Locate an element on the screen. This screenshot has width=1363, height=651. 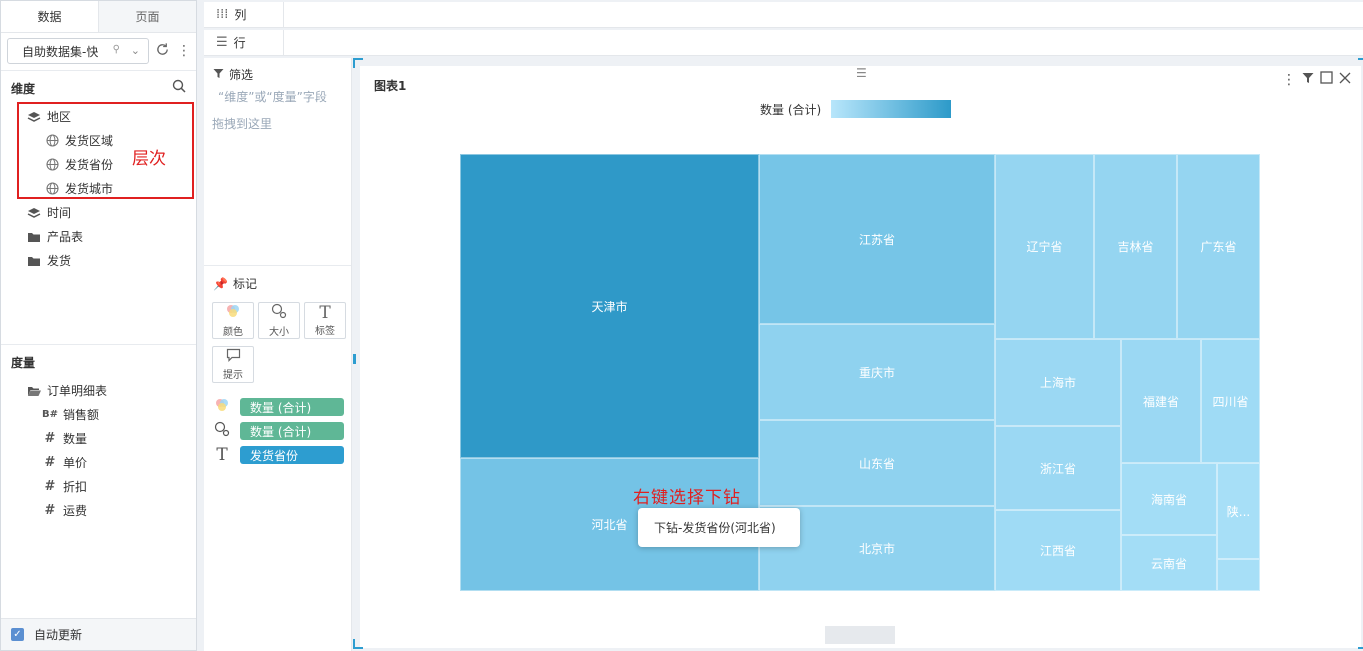
treemap-cell: 广东省 is located at coordinates (1218, 246).